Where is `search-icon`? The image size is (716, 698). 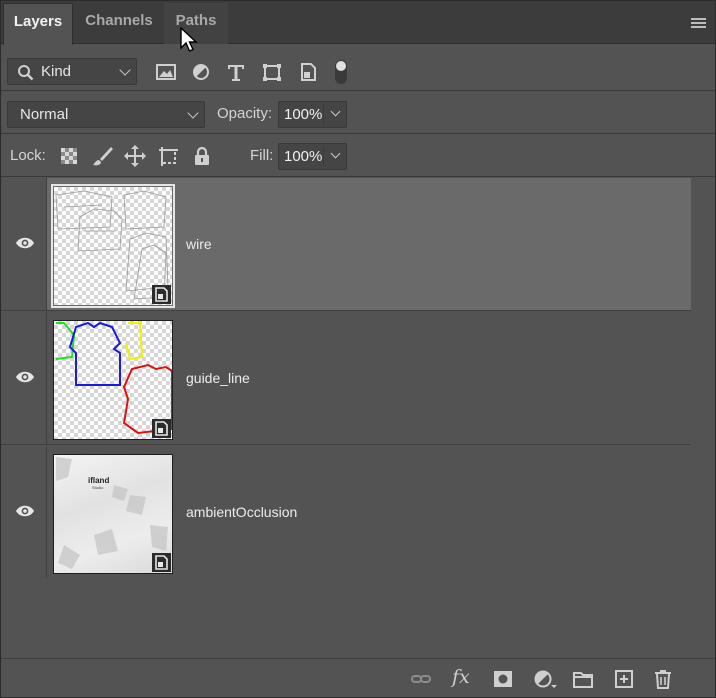 search-icon is located at coordinates (26, 73).